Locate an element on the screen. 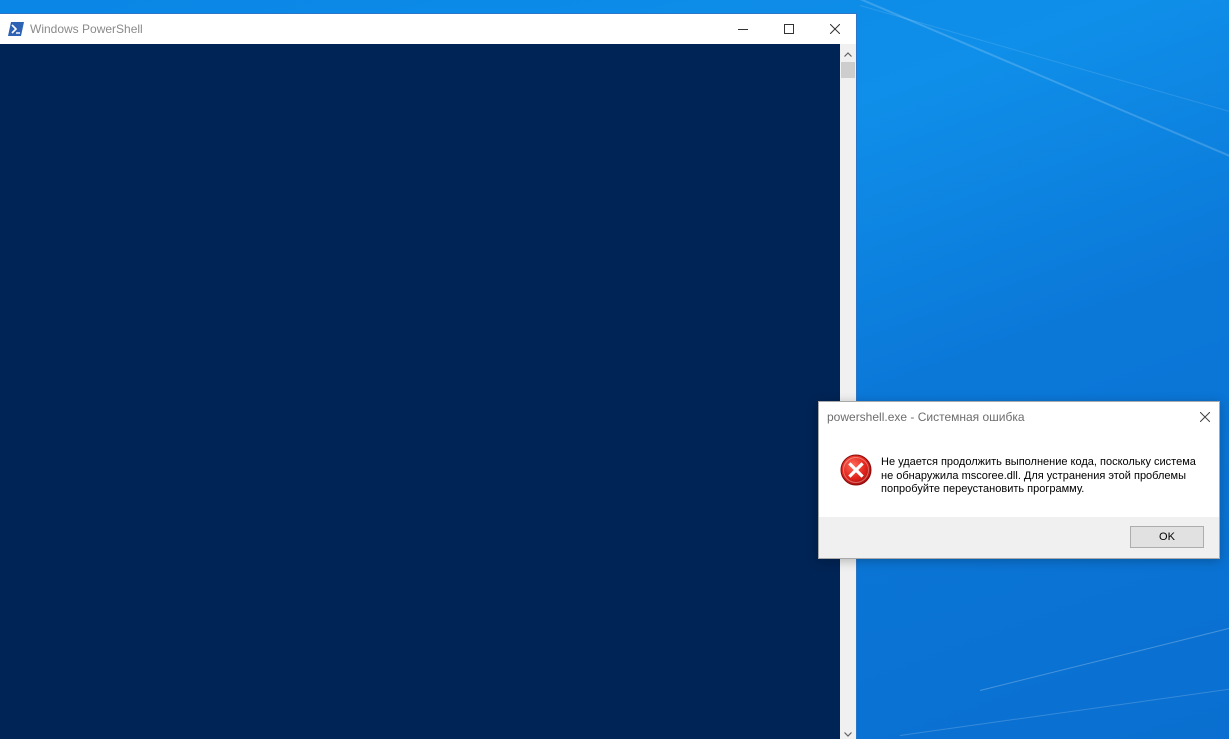  error-icon is located at coordinates (856, 470).